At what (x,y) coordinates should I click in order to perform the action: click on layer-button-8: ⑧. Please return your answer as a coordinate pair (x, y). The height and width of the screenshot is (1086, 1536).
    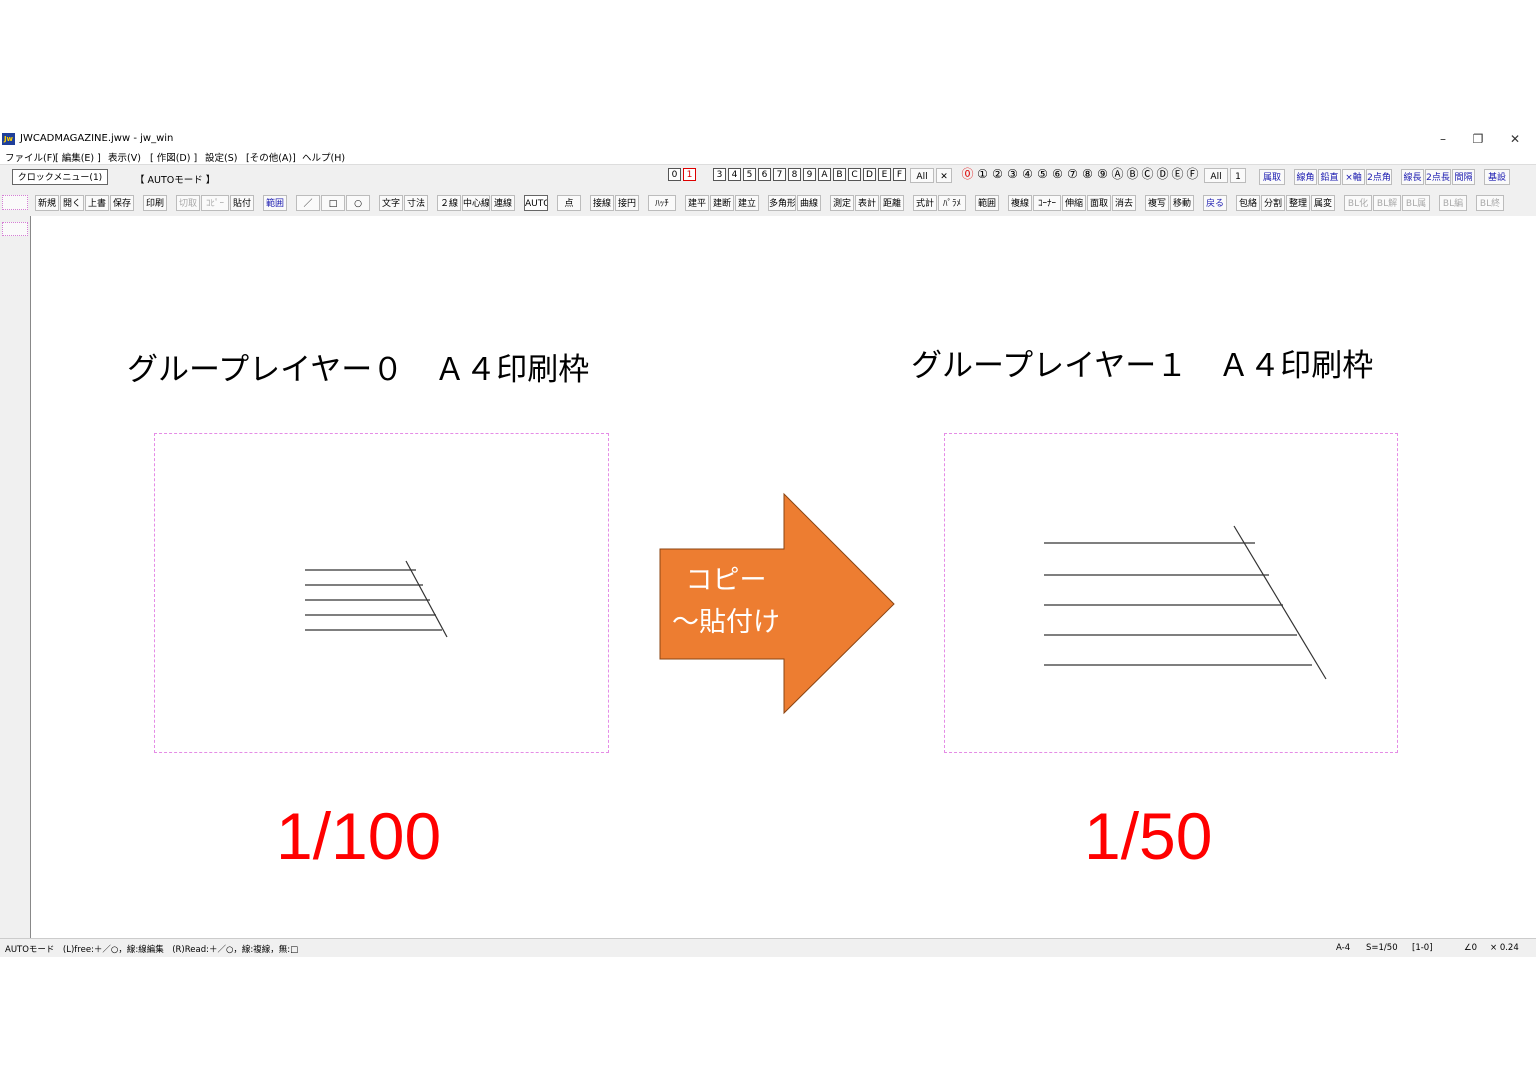
    Looking at the image, I should click on (1087, 174).